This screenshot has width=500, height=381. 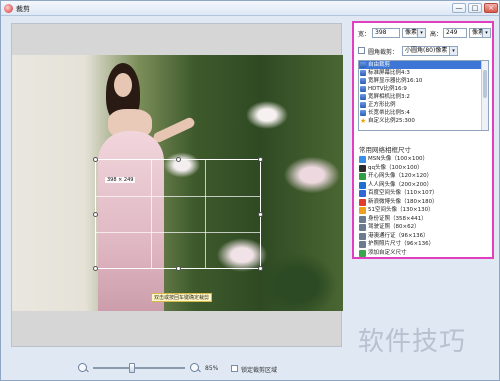 I want to click on common-size-label: 新浪微博头像（180×180）, so click(x=403, y=201).